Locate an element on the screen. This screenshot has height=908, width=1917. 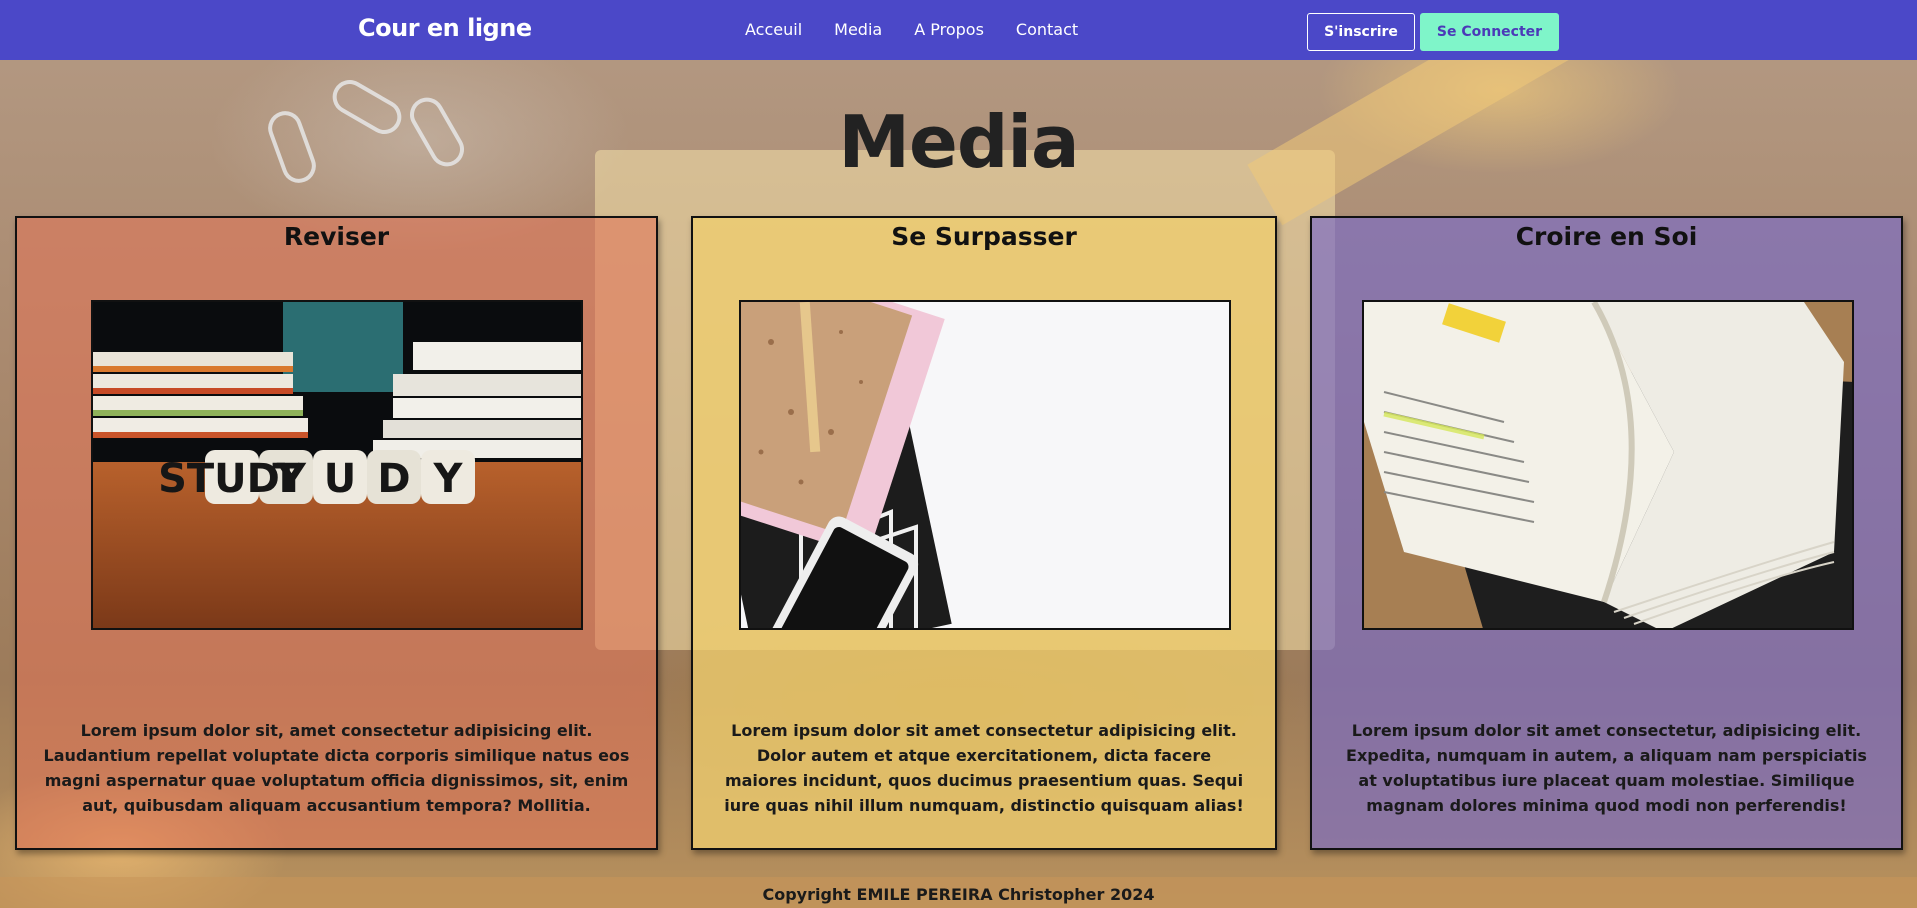
card-title: Reviser is located at coordinates (336, 236).